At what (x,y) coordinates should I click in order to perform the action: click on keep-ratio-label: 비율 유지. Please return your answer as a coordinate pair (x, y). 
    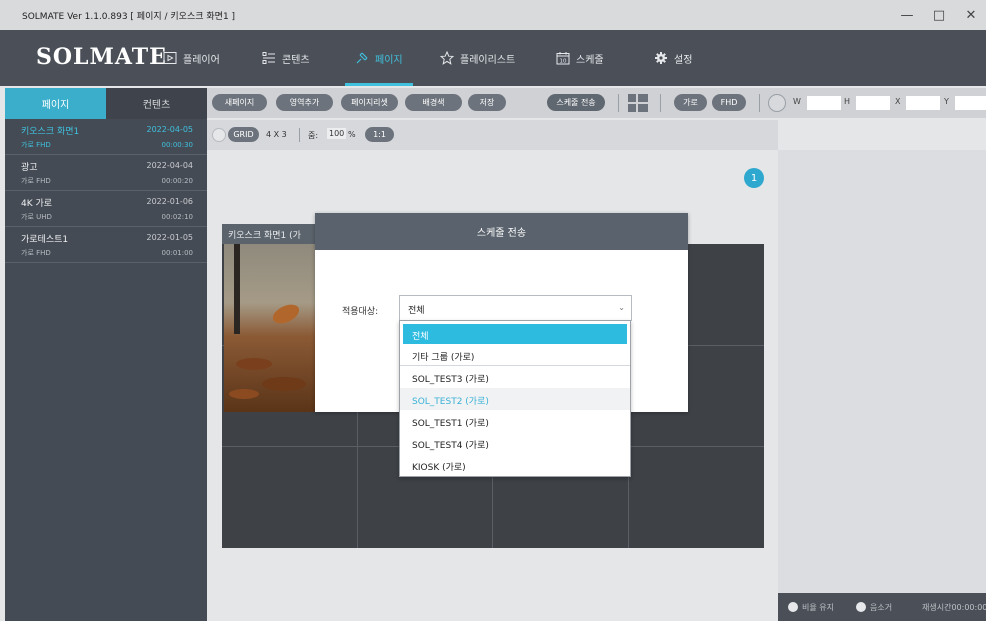
    Looking at the image, I should click on (818, 607).